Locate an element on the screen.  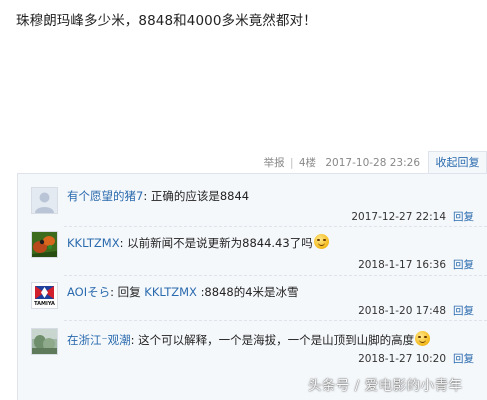
reply-text: 以前新闻不是说更新为8844.43了吗 is located at coordinates (220, 243).